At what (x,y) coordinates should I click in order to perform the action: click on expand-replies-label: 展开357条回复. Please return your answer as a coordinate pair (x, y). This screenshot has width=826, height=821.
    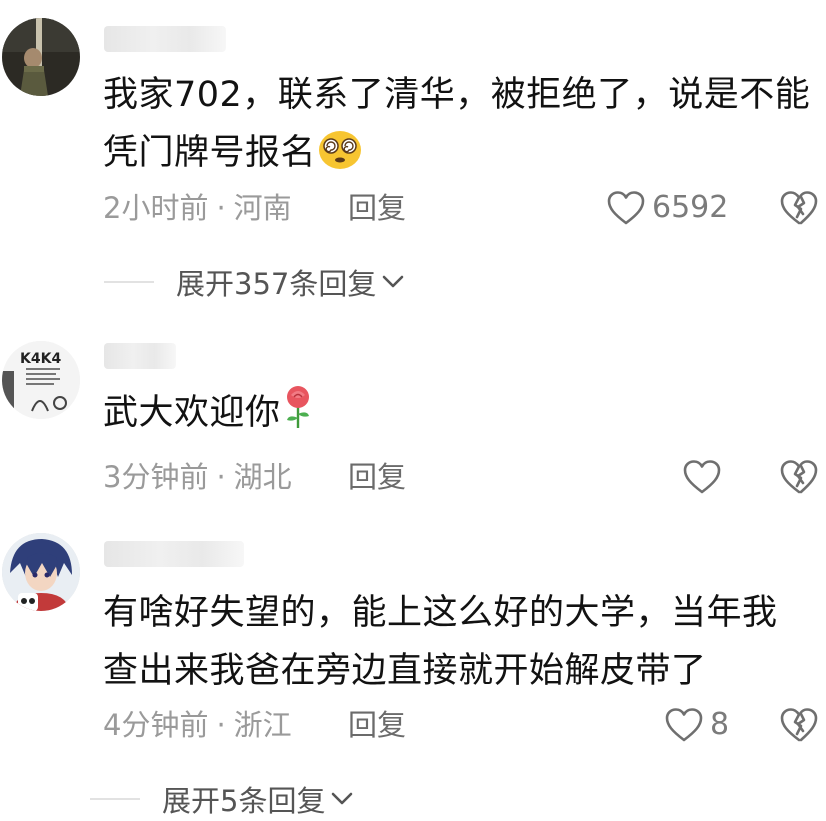
    Looking at the image, I should click on (276, 284).